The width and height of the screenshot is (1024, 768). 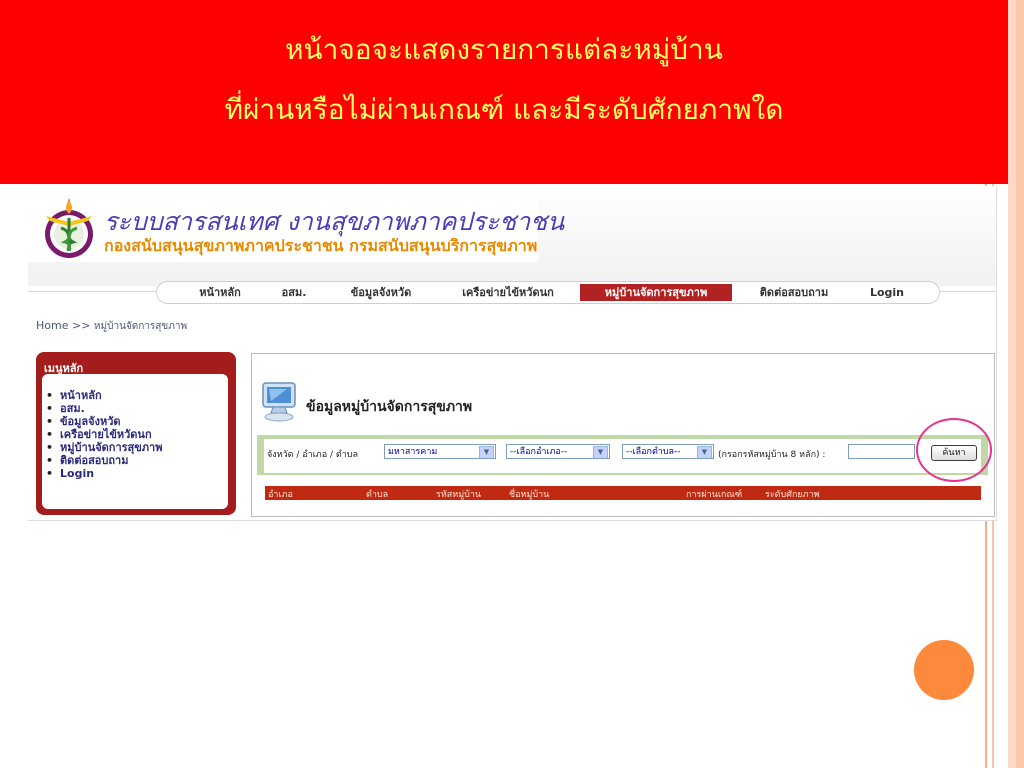 What do you see at coordinates (504, 49) in the screenshot?
I see `slide-title-line-1: หน้าจอจะแสดงรายการแต่ละหมู่บ้าน` at bounding box center [504, 49].